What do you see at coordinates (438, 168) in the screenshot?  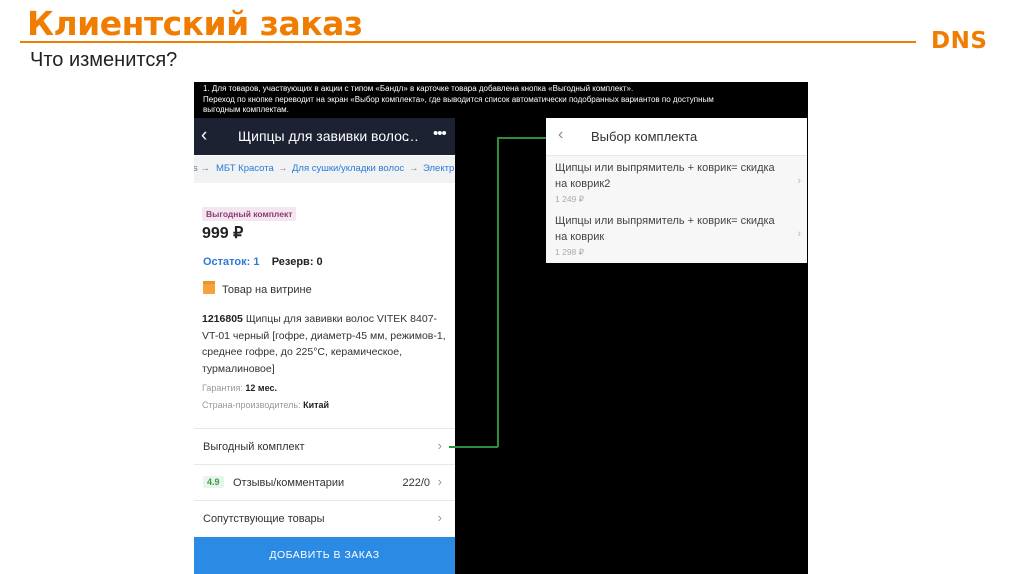 I see `breadcrumb-item: Электр` at bounding box center [438, 168].